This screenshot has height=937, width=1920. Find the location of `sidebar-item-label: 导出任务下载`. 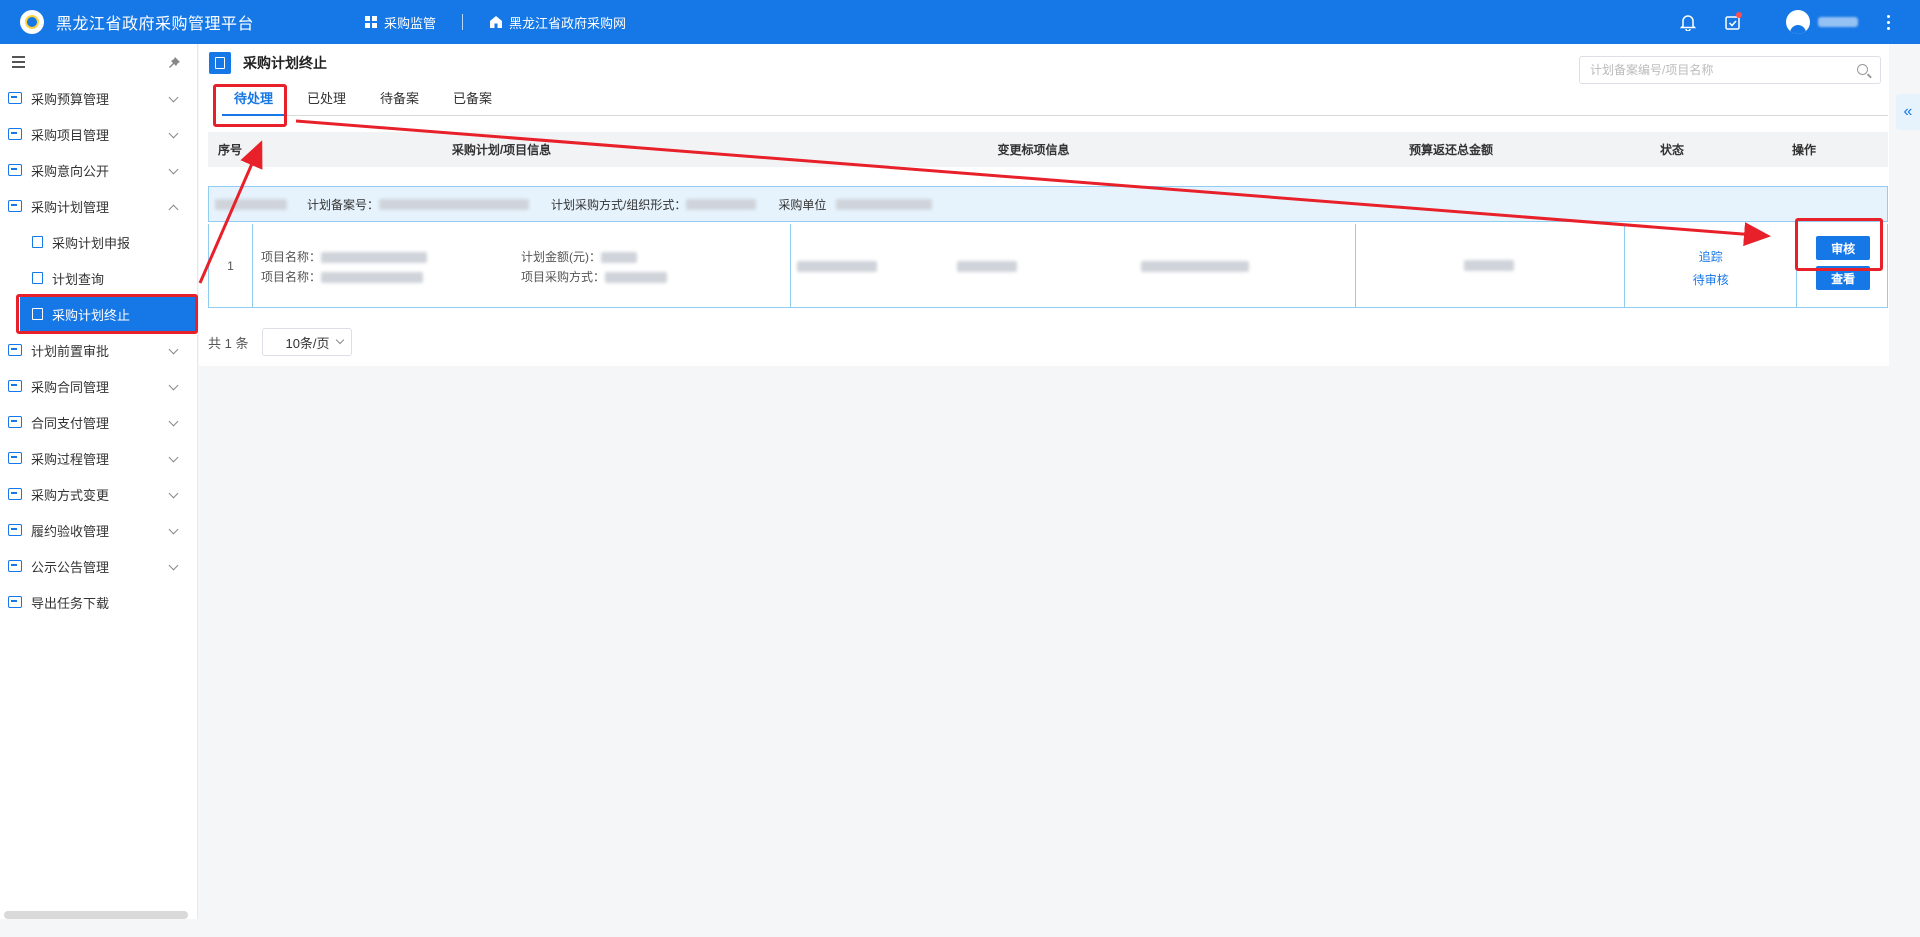

sidebar-item-label: 导出任务下载 is located at coordinates (70, 603).